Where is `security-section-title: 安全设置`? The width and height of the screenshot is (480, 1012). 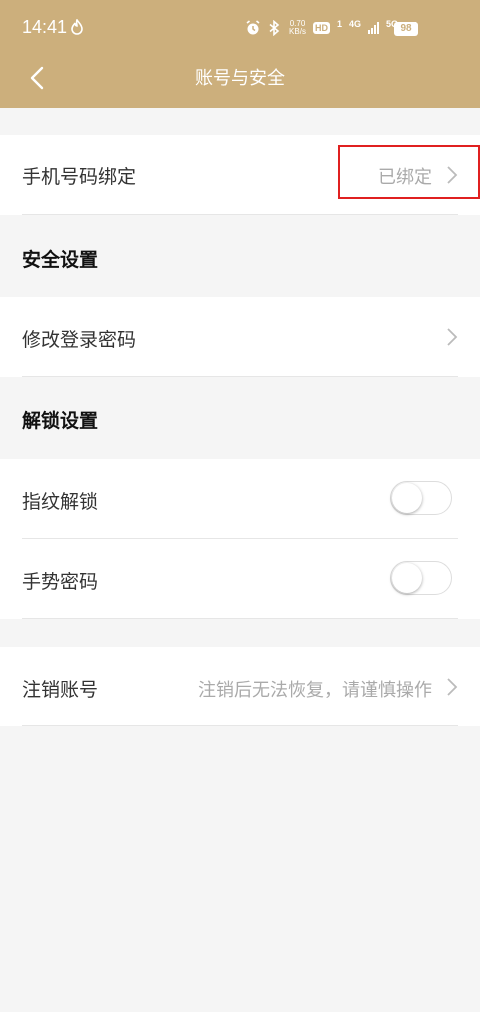
security-section-title: 安全设置 is located at coordinates (60, 260).